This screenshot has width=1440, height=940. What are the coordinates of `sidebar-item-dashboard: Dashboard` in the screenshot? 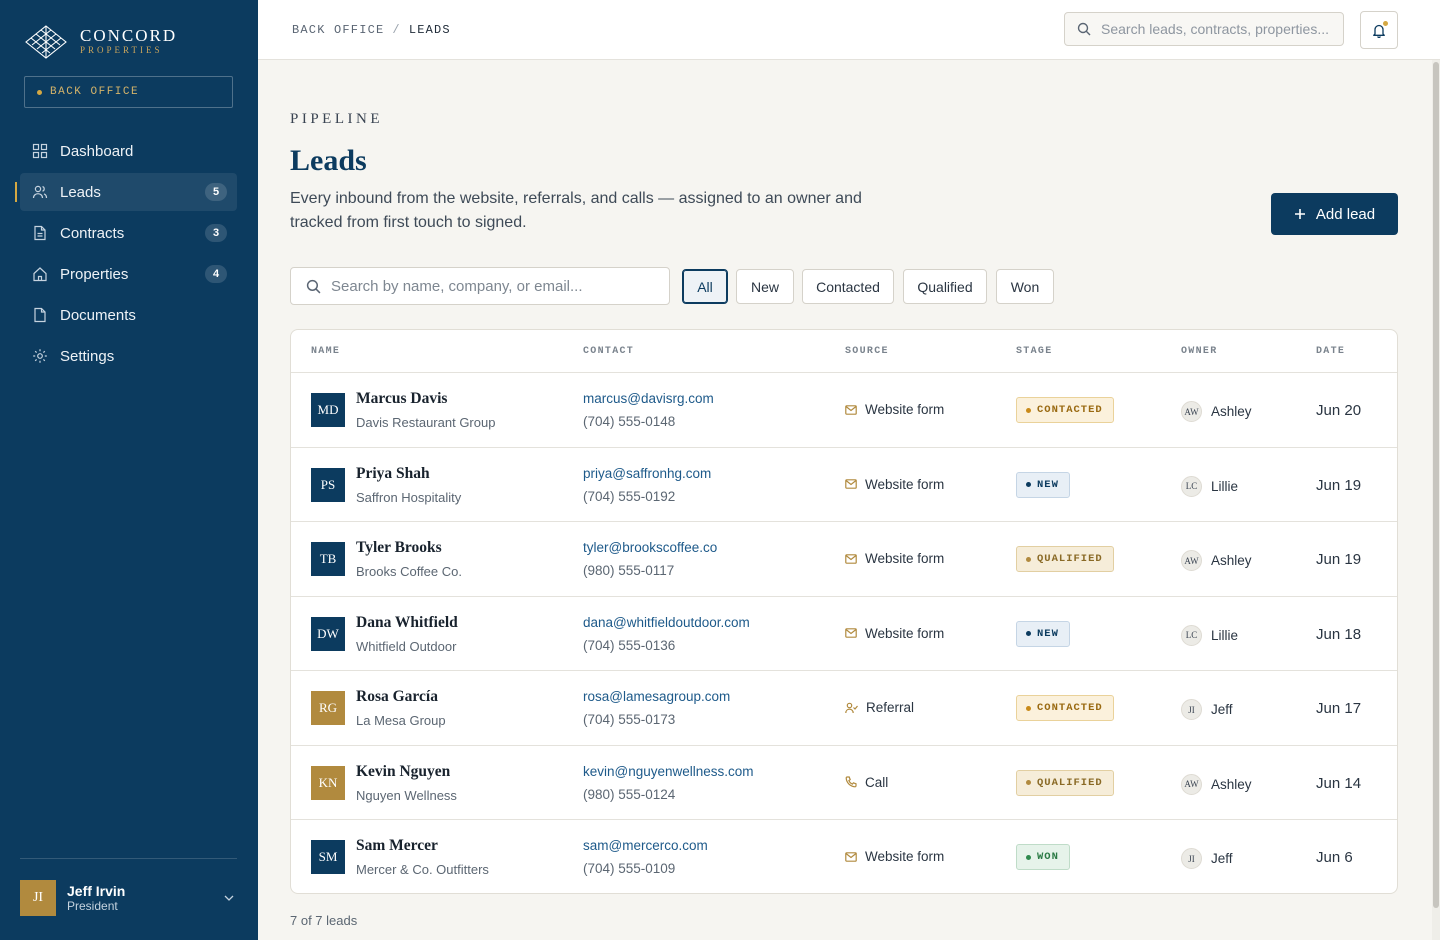 It's located at (128, 151).